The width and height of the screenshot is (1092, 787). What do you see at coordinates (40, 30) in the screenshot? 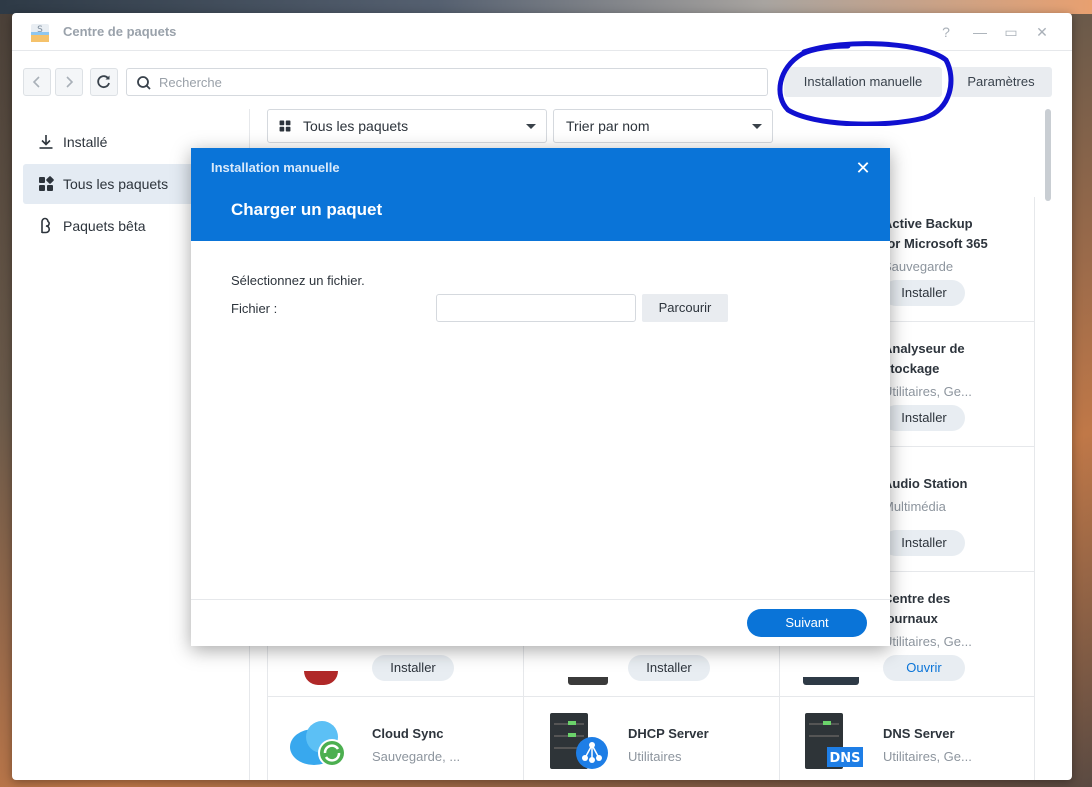
I see `svg-text: S` at bounding box center [40, 30].